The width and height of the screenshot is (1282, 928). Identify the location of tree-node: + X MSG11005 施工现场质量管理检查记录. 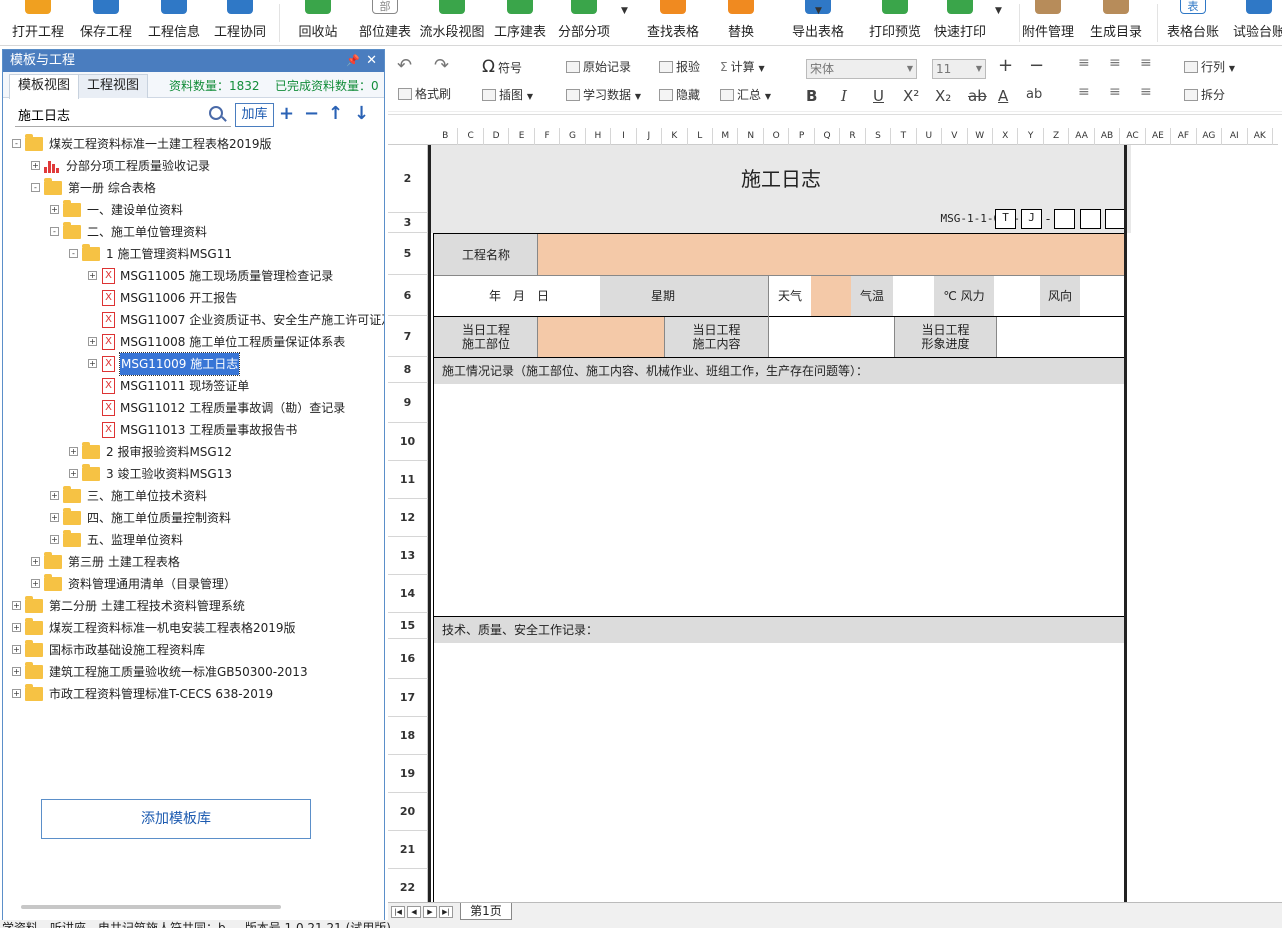
(193, 276).